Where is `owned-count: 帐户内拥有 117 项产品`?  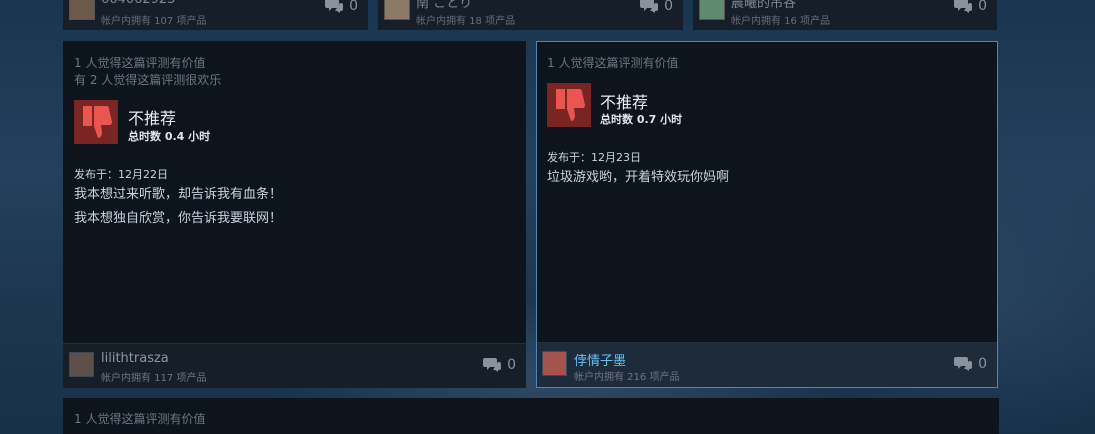
owned-count: 帐户内拥有 117 项产品 is located at coordinates (154, 378).